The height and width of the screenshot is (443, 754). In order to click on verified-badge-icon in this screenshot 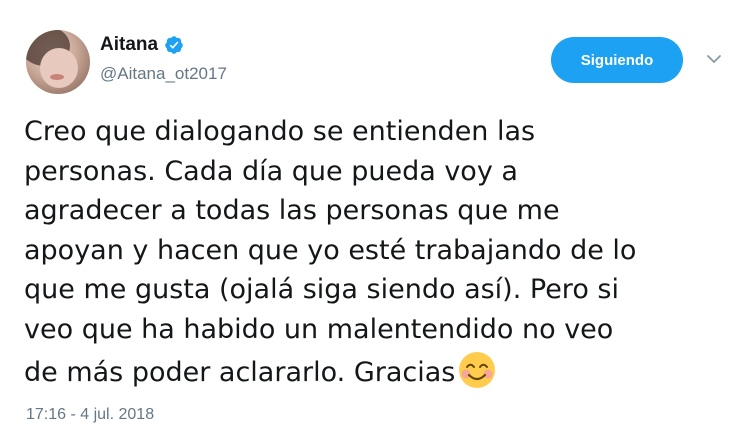, I will do `click(174, 45)`.